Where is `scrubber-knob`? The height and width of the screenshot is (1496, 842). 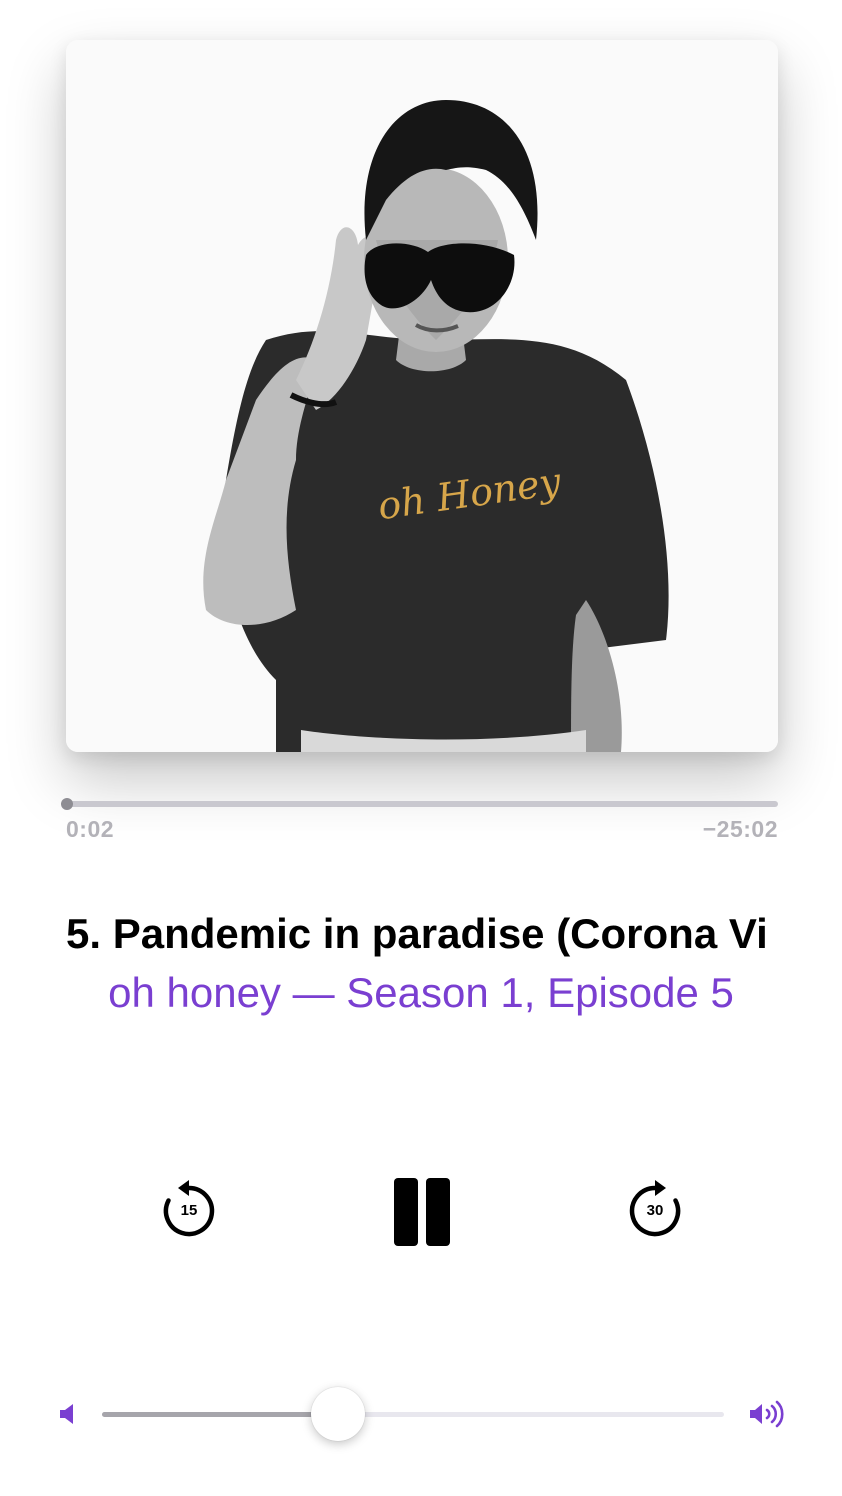 scrubber-knob is located at coordinates (66, 804).